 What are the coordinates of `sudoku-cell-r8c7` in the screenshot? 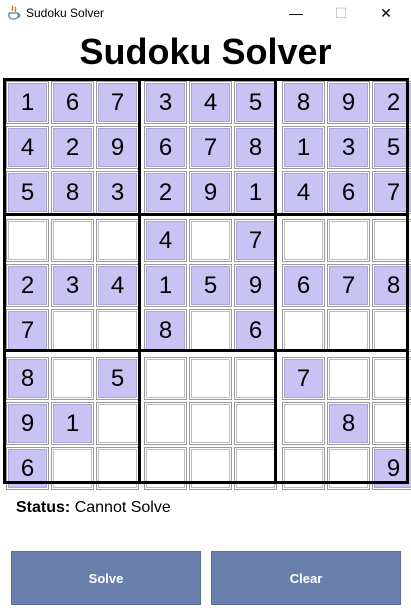 It's located at (303, 423).